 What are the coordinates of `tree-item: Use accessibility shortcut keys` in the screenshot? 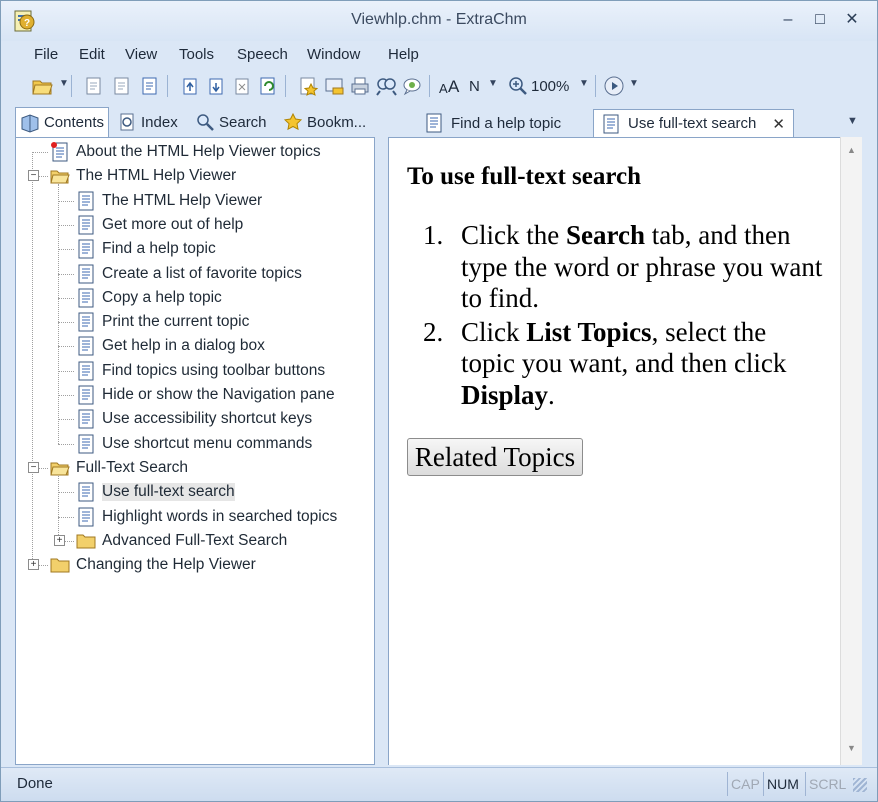 It's located at (194, 419).